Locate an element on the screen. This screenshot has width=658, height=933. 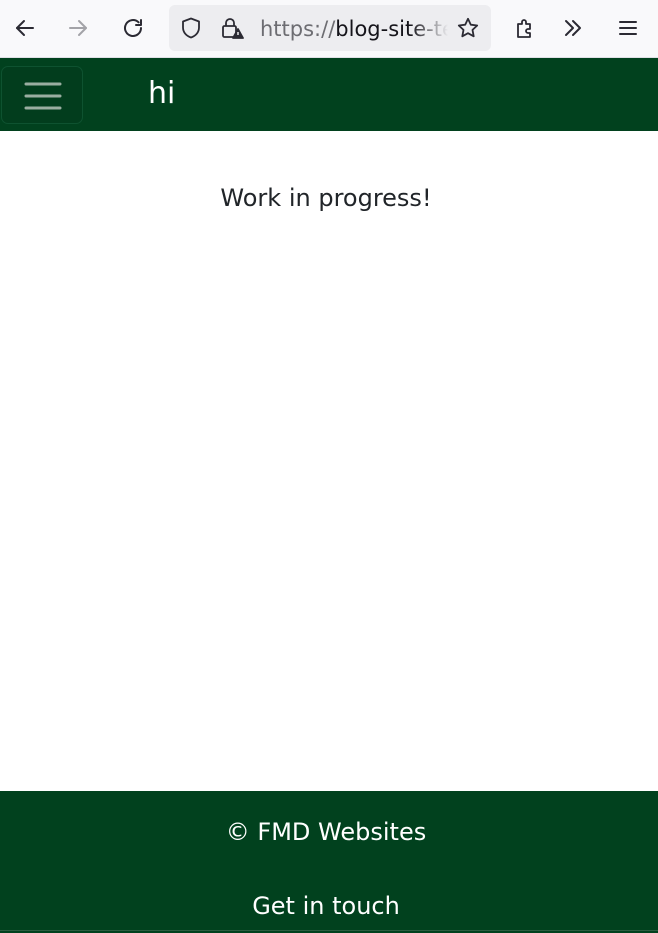
arrow-left-icon is located at coordinates (25, 28).